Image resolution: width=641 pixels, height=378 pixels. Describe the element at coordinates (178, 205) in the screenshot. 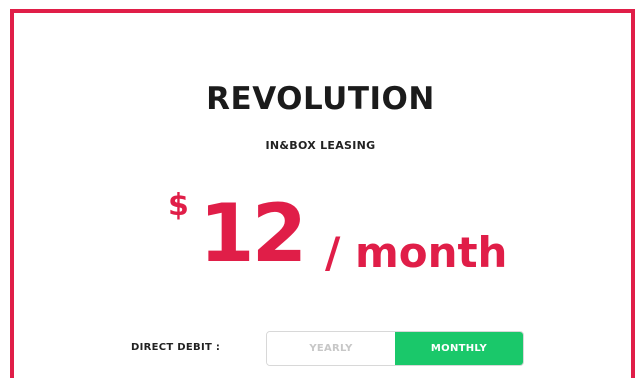

I see `price-currency: $` at that location.